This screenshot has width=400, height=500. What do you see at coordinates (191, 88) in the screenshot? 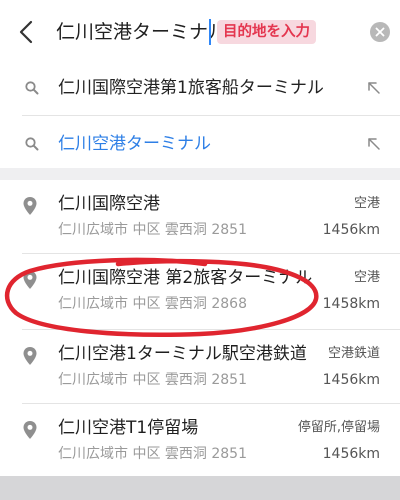
I see `suggestion-label: 仁川国際空港第1旅客船ターミナル` at bounding box center [191, 88].